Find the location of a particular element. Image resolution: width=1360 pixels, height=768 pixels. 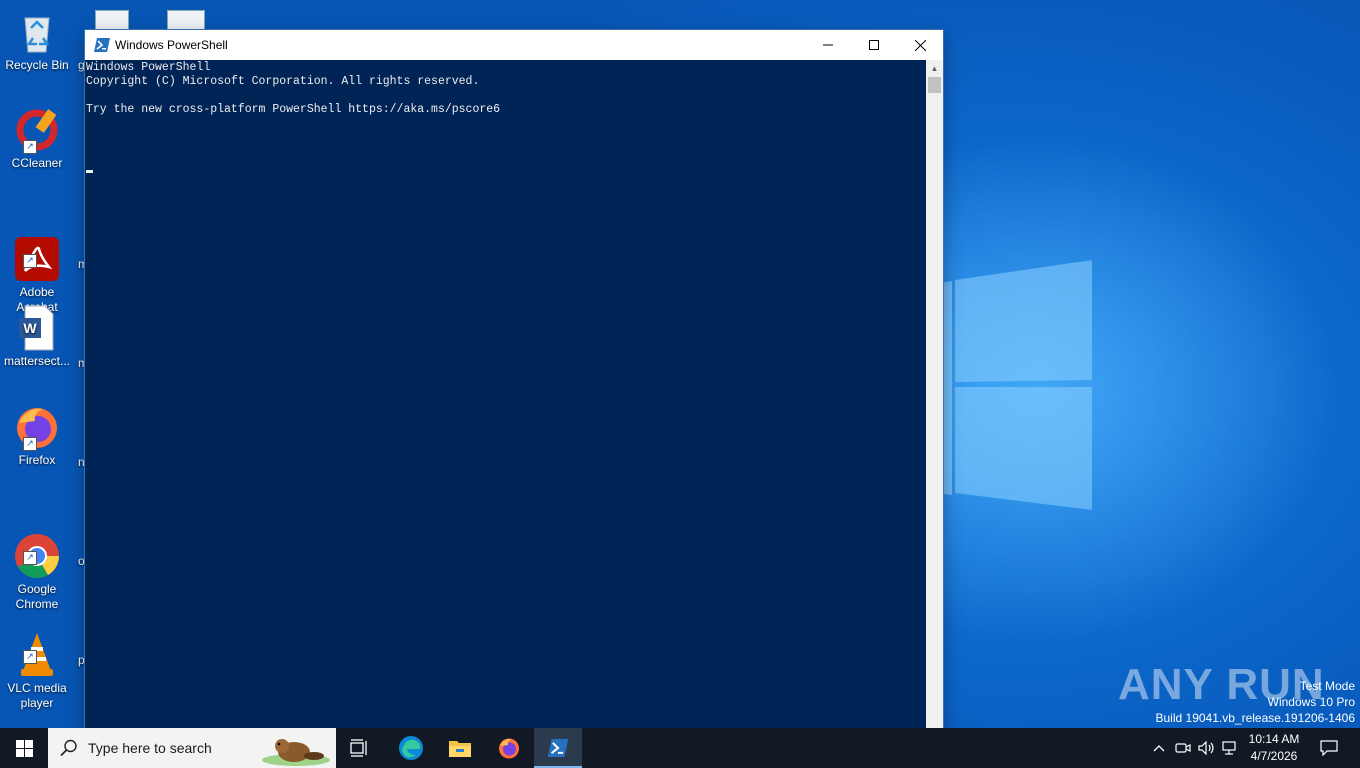

search-highlight-illustration-icon is located at coordinates (296, 752).